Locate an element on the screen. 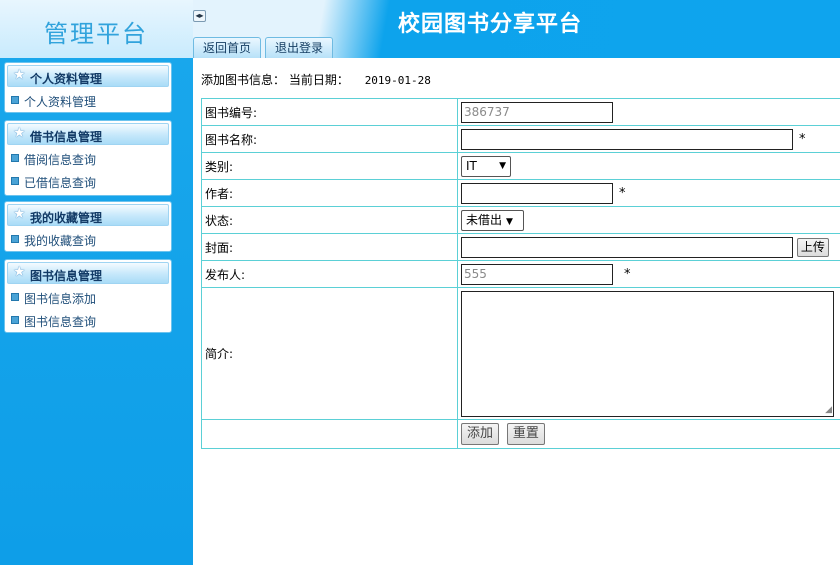 Image resolution: width=840 pixels, height=565 pixels. author-label: 作者: is located at coordinates (329, 193).